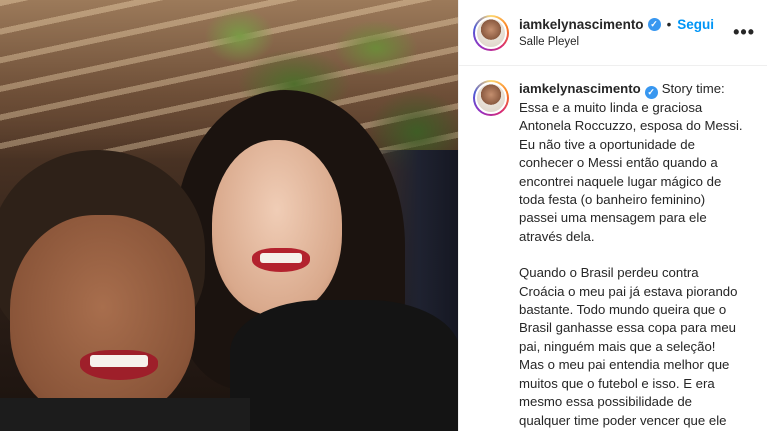 This screenshot has width=767, height=431. I want to click on header-text: iamkelynascimento ✓ • Segui Salle Pleyel, so click(616, 32).